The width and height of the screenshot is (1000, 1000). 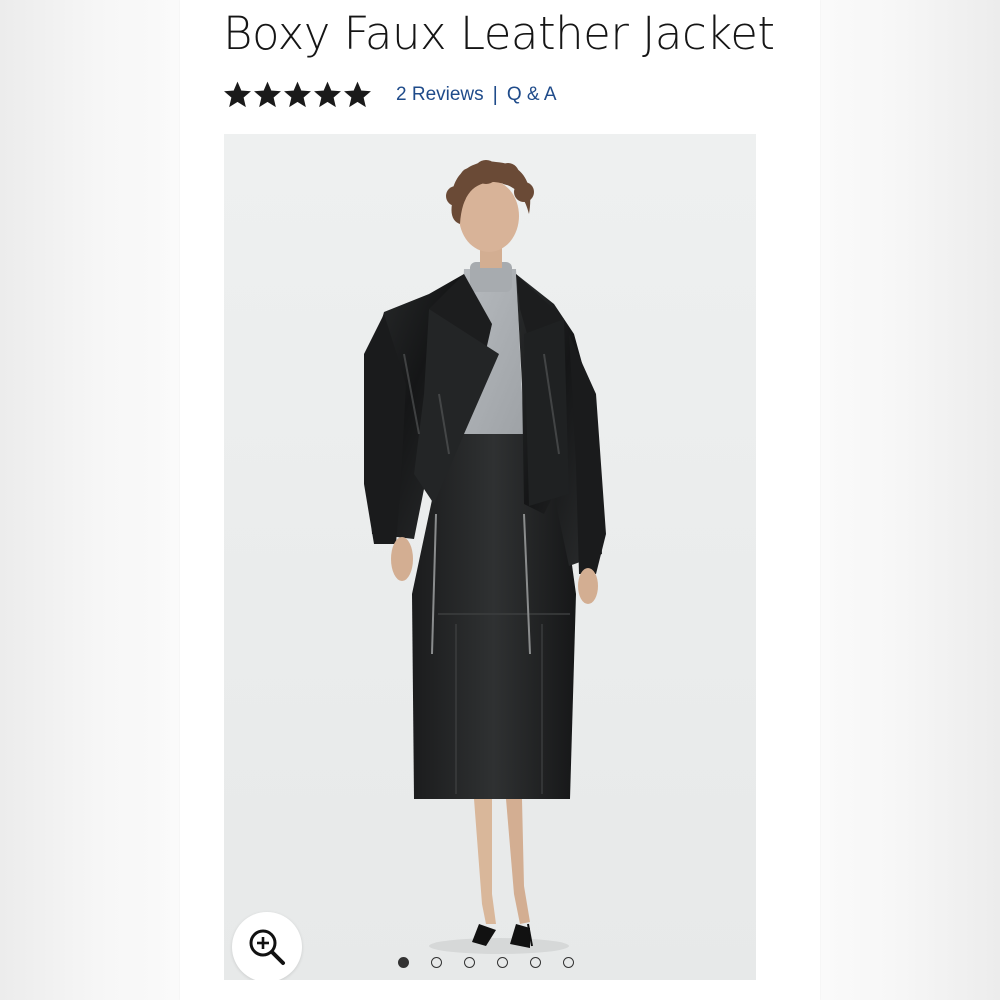 I want to click on carousel-pagination, so click(x=486, y=962).